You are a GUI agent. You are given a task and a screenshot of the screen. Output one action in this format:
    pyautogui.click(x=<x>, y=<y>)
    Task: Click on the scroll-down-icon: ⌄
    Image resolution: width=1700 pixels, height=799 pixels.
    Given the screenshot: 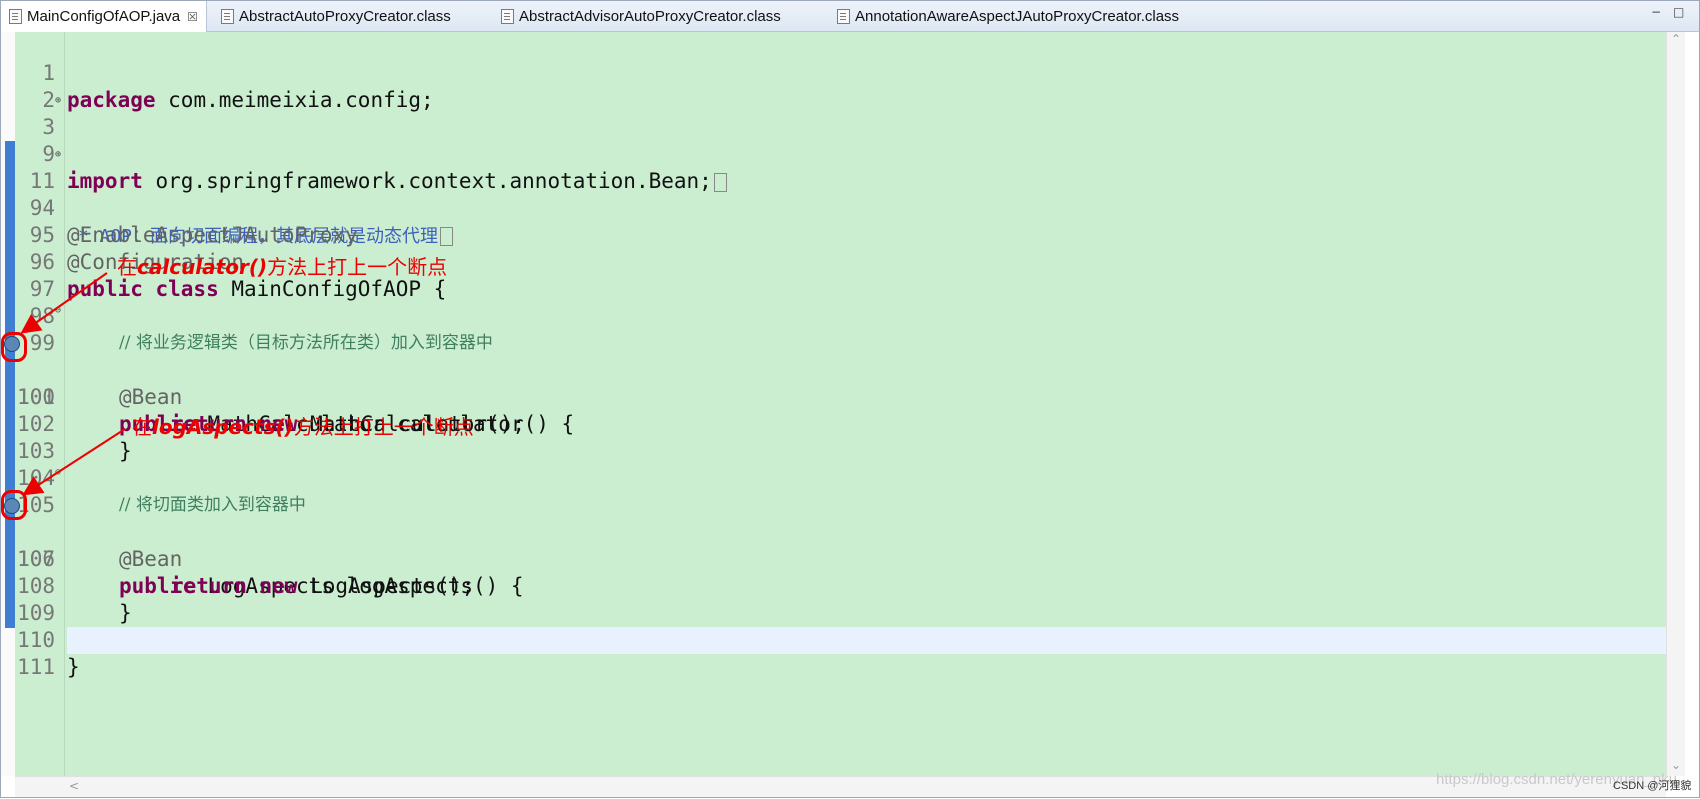 What is the action you would take?
    pyautogui.click(x=1676, y=765)
    